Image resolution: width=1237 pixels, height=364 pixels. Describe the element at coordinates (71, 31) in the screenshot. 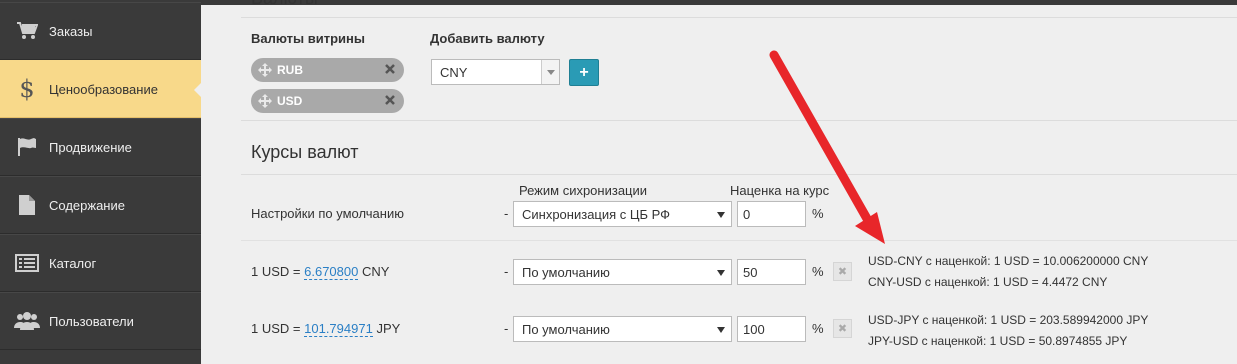

I see `sidebar-item-label: Заказы` at that location.